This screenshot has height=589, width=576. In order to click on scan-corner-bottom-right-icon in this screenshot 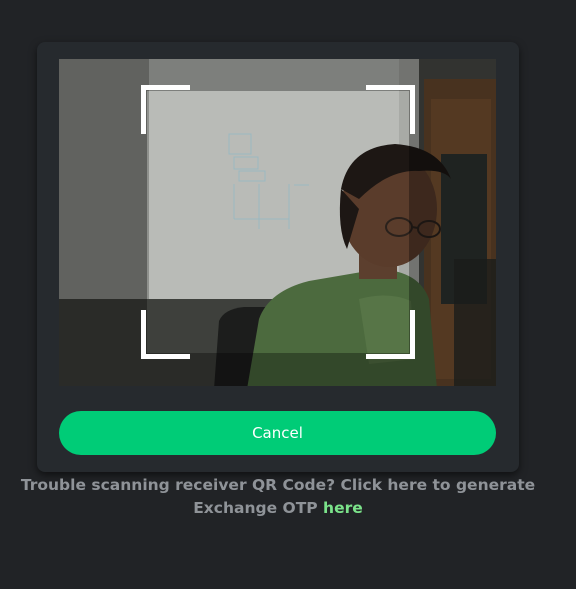, I will do `click(390, 334)`.